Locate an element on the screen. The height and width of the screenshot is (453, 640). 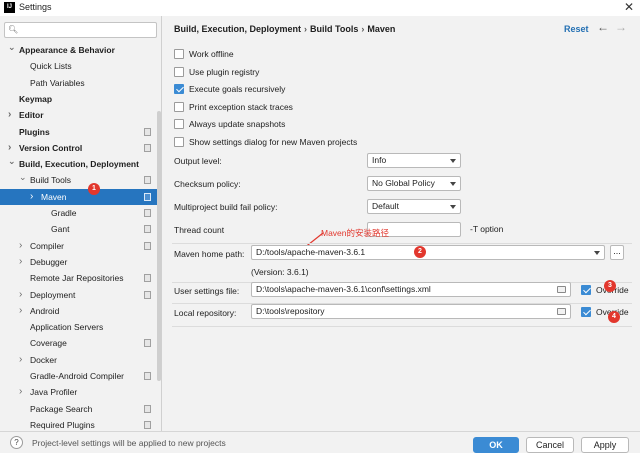
sidebar-item-maven: › Maven is located at coordinates (78, 196).